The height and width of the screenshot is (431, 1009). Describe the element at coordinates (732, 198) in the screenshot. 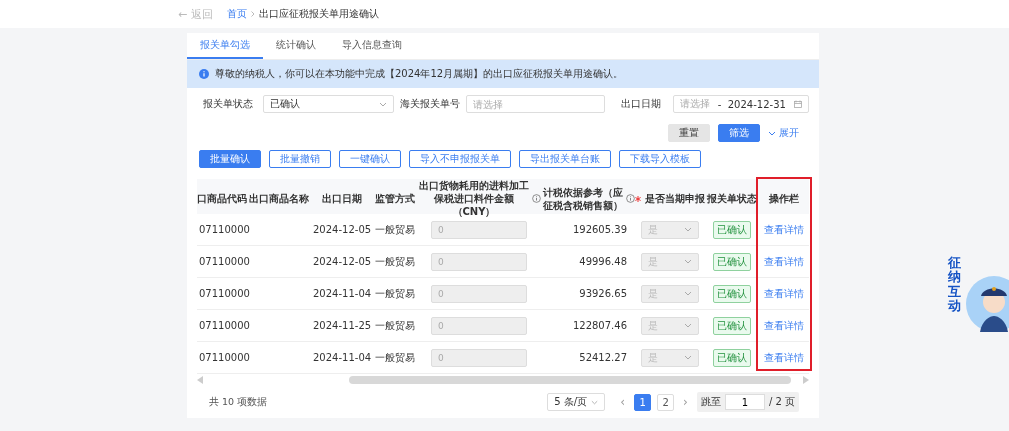

I see `column-header: 报关单状态` at that location.